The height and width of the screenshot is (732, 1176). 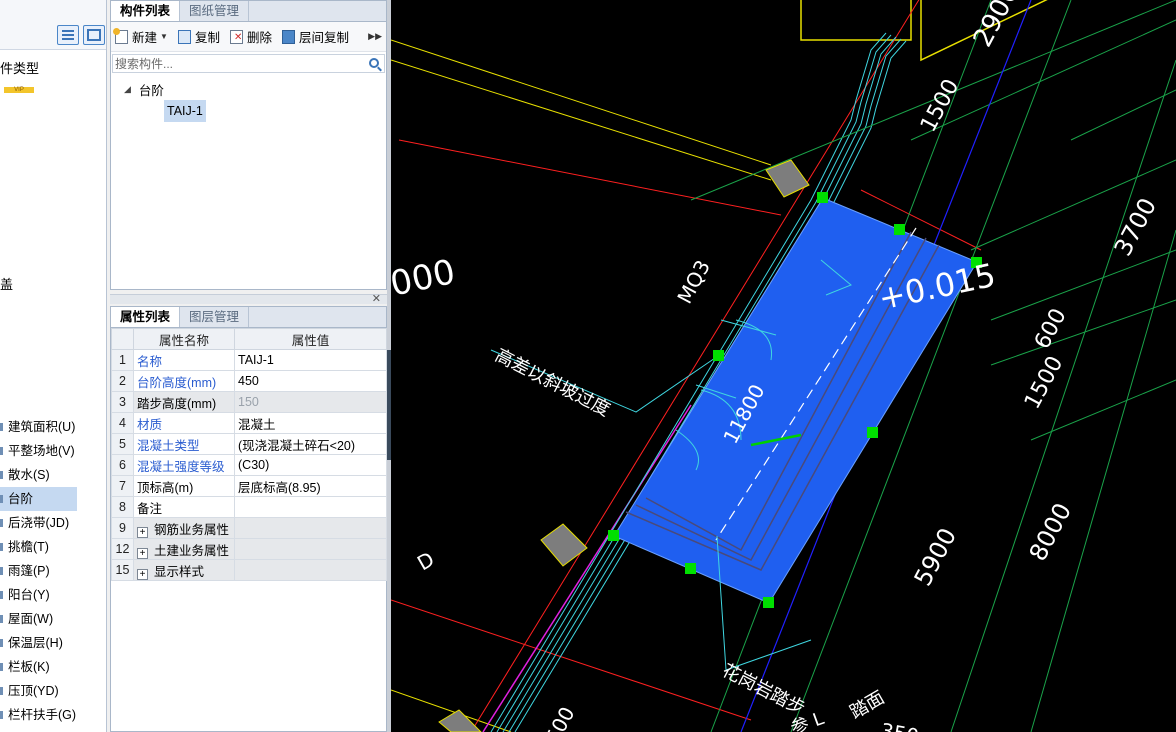 I want to click on property-value: 450, so click(x=310, y=381).